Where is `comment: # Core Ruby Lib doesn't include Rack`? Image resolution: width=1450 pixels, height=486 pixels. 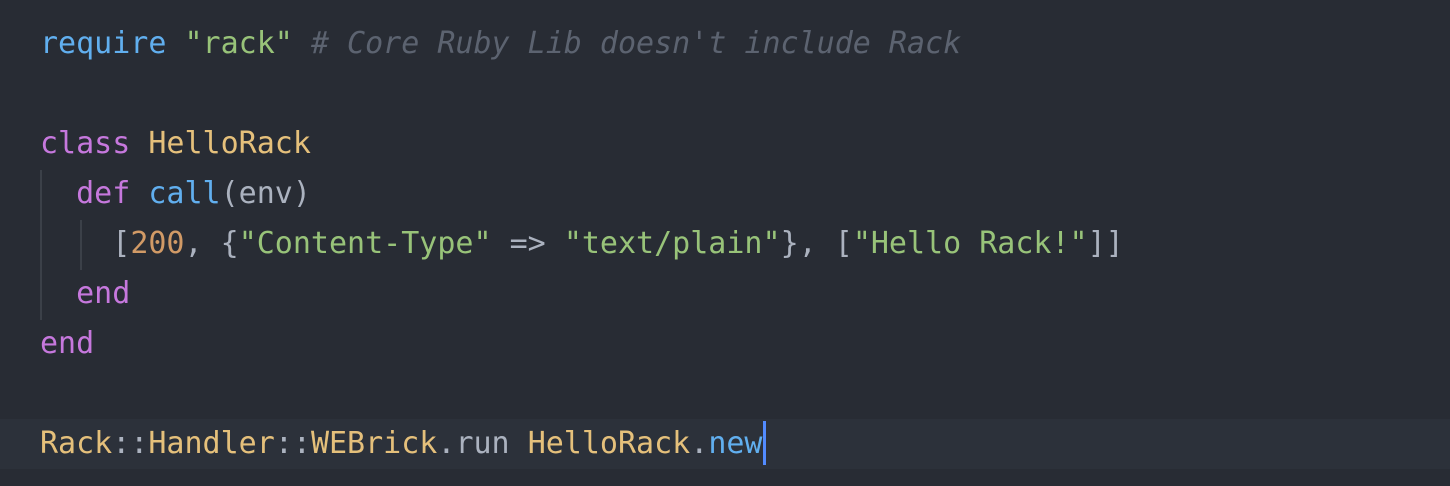 comment: # Core Ruby Lib doesn't include Rack is located at coordinates (636, 43).